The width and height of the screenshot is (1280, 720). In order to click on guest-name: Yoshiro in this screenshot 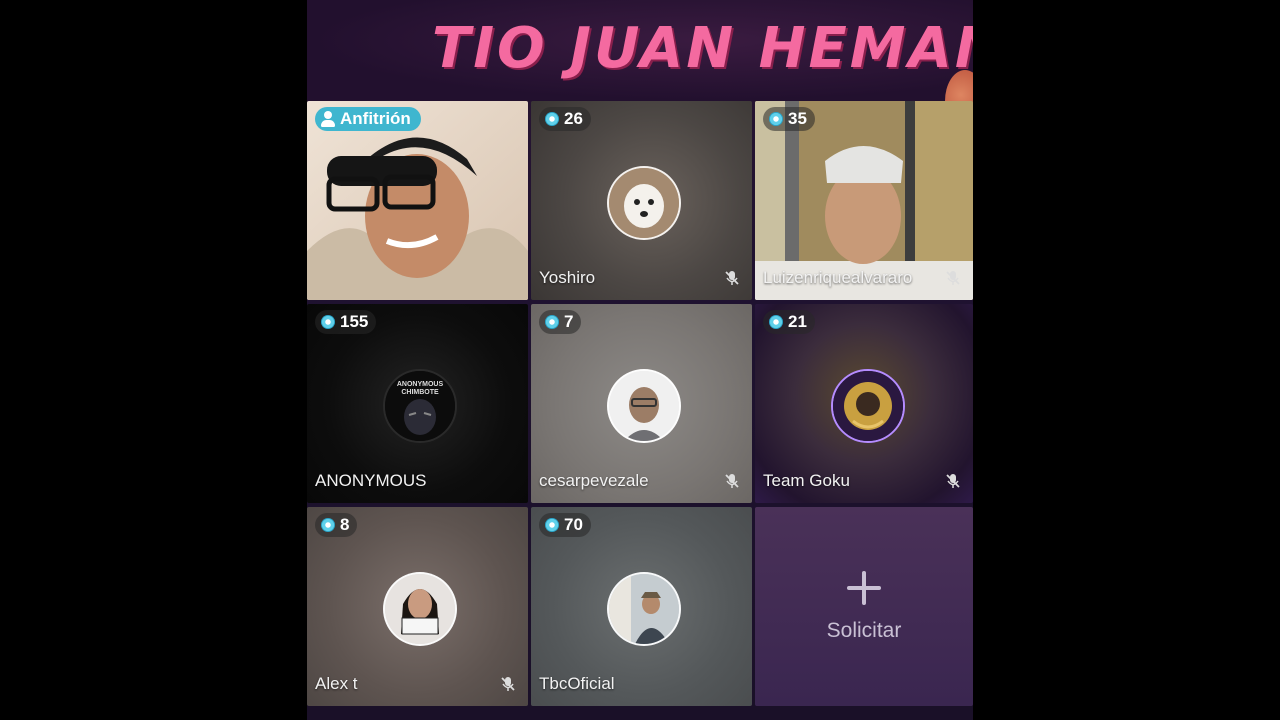, I will do `click(567, 277)`.